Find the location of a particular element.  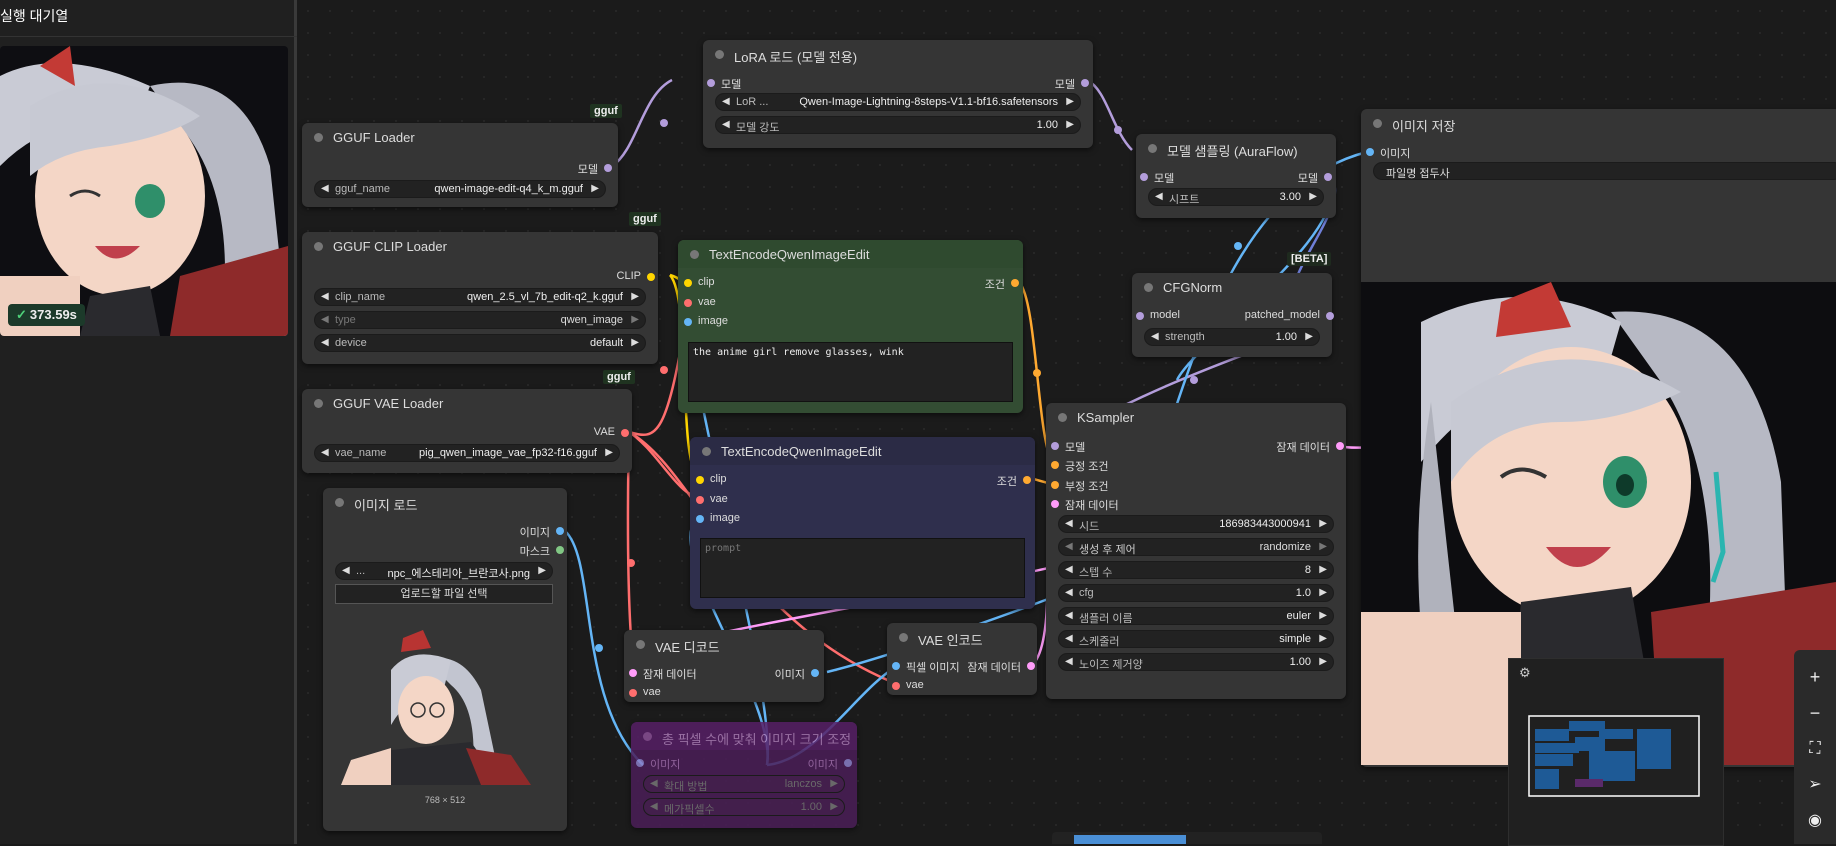

output-clip: CLIP is located at coordinates (636, 276).